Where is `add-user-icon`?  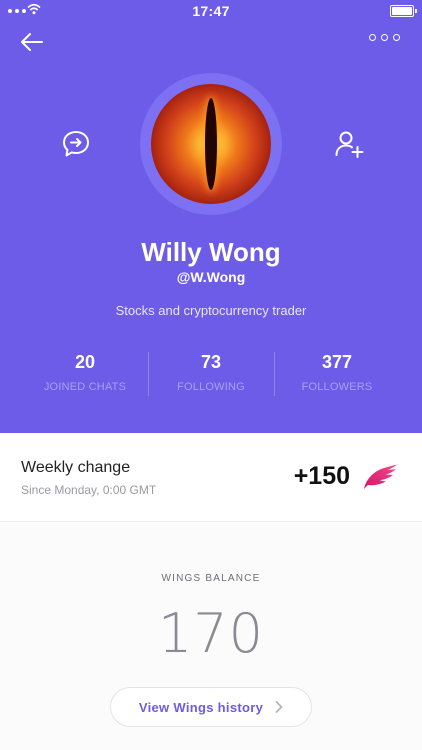
add-user-icon is located at coordinates (349, 144).